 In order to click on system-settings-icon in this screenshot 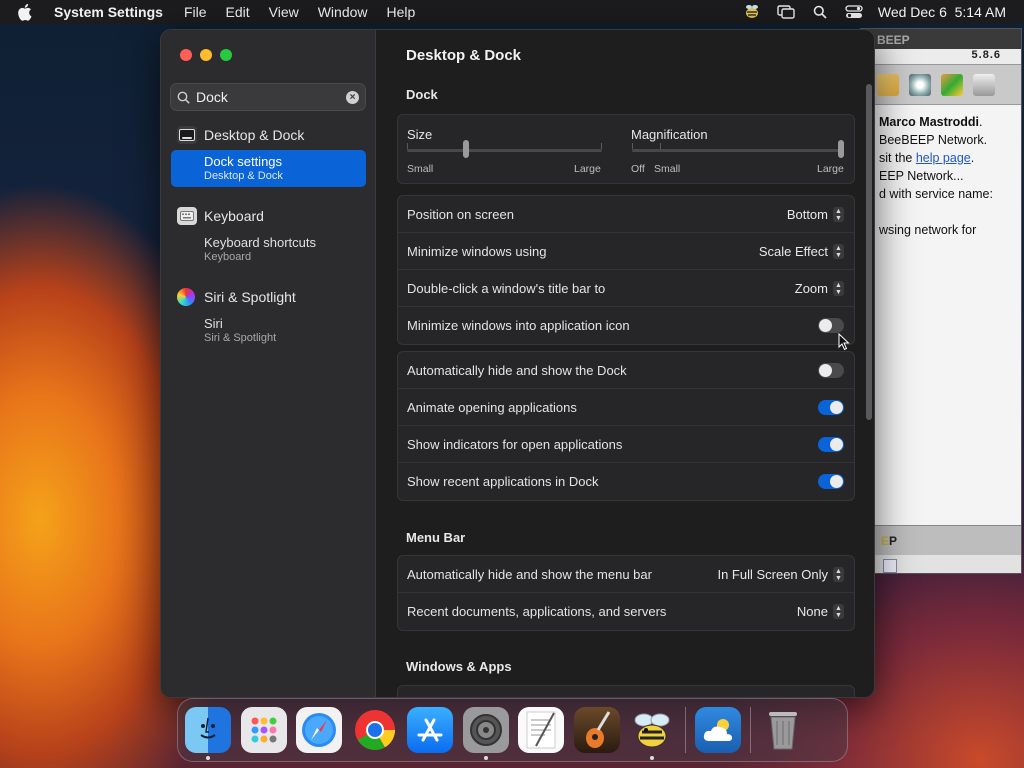, I will do `click(485, 733)`.